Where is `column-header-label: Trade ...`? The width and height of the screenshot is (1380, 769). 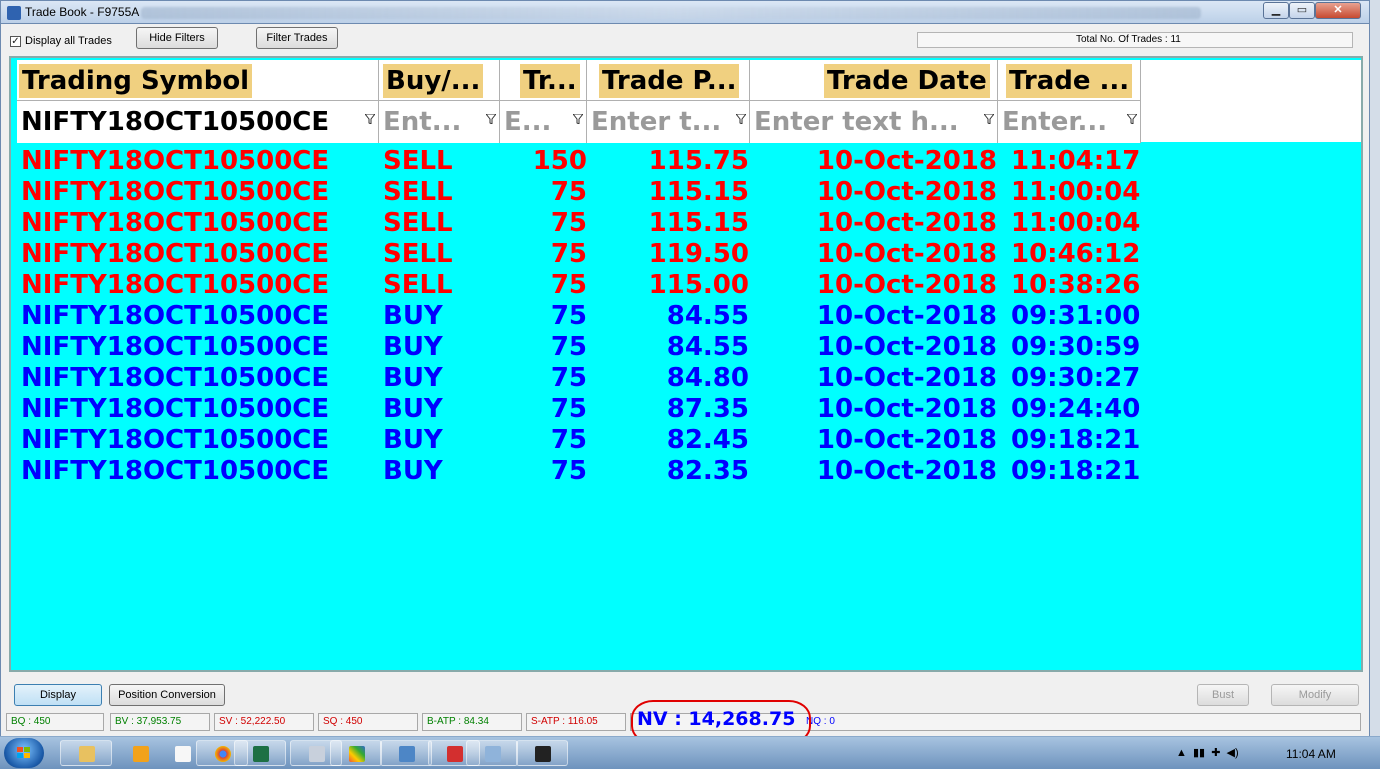
column-header-label: Trade ... is located at coordinates (1069, 81).